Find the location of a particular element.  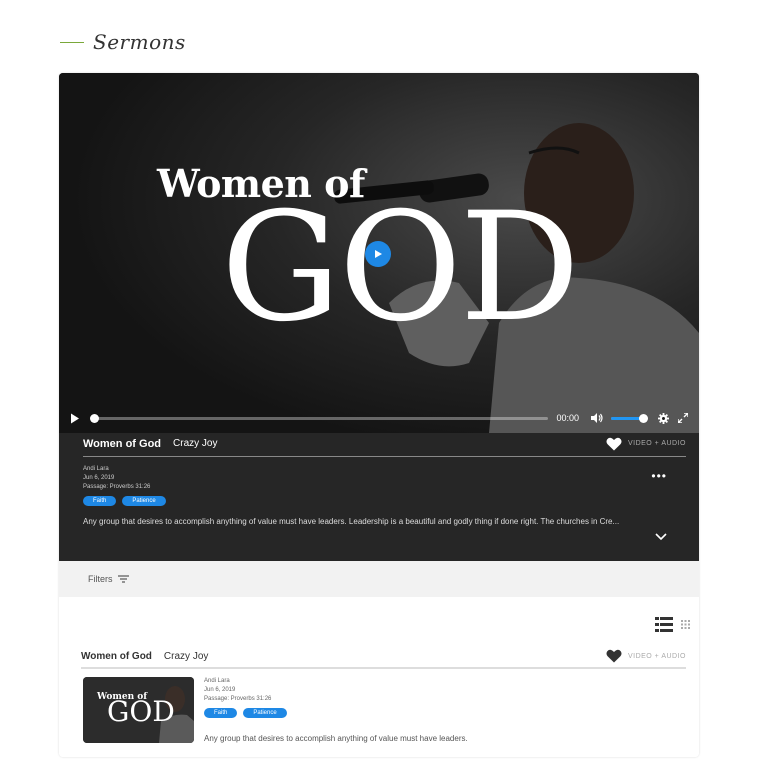

settings-icon is located at coordinates (663, 418).